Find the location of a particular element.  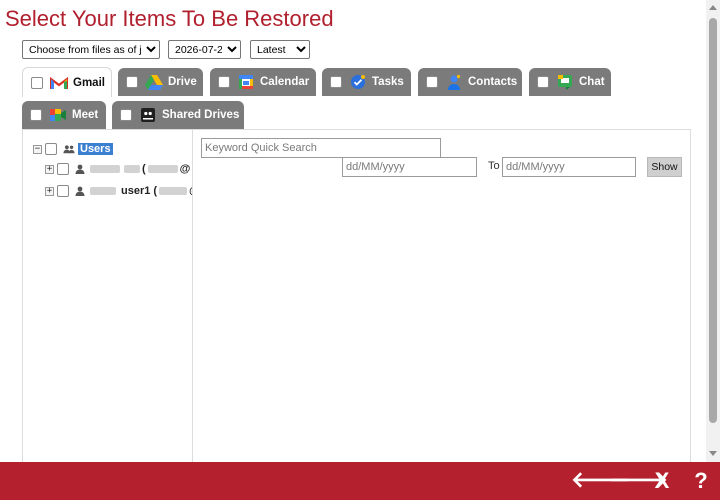

tab-contacts-checkbox is located at coordinates (432, 82).